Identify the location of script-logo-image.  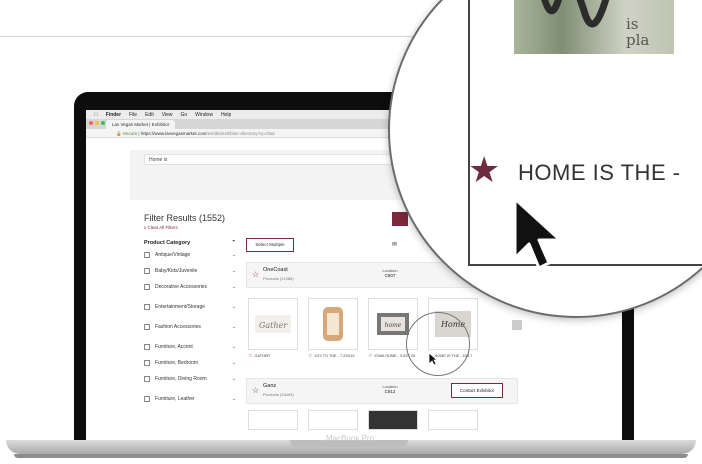
(575, 14).